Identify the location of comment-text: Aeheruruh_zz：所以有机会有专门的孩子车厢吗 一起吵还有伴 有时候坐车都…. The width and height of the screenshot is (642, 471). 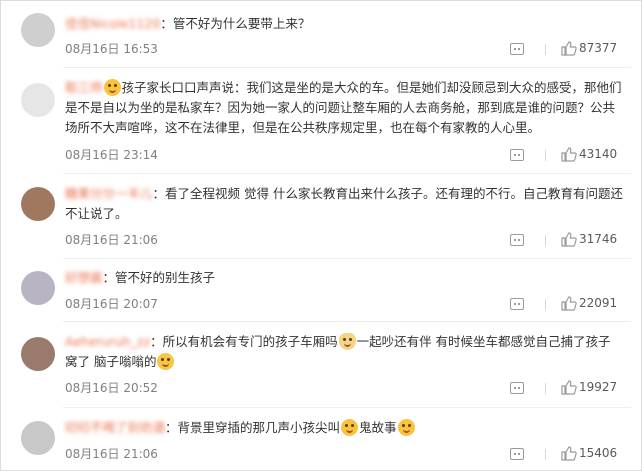
(344, 352).